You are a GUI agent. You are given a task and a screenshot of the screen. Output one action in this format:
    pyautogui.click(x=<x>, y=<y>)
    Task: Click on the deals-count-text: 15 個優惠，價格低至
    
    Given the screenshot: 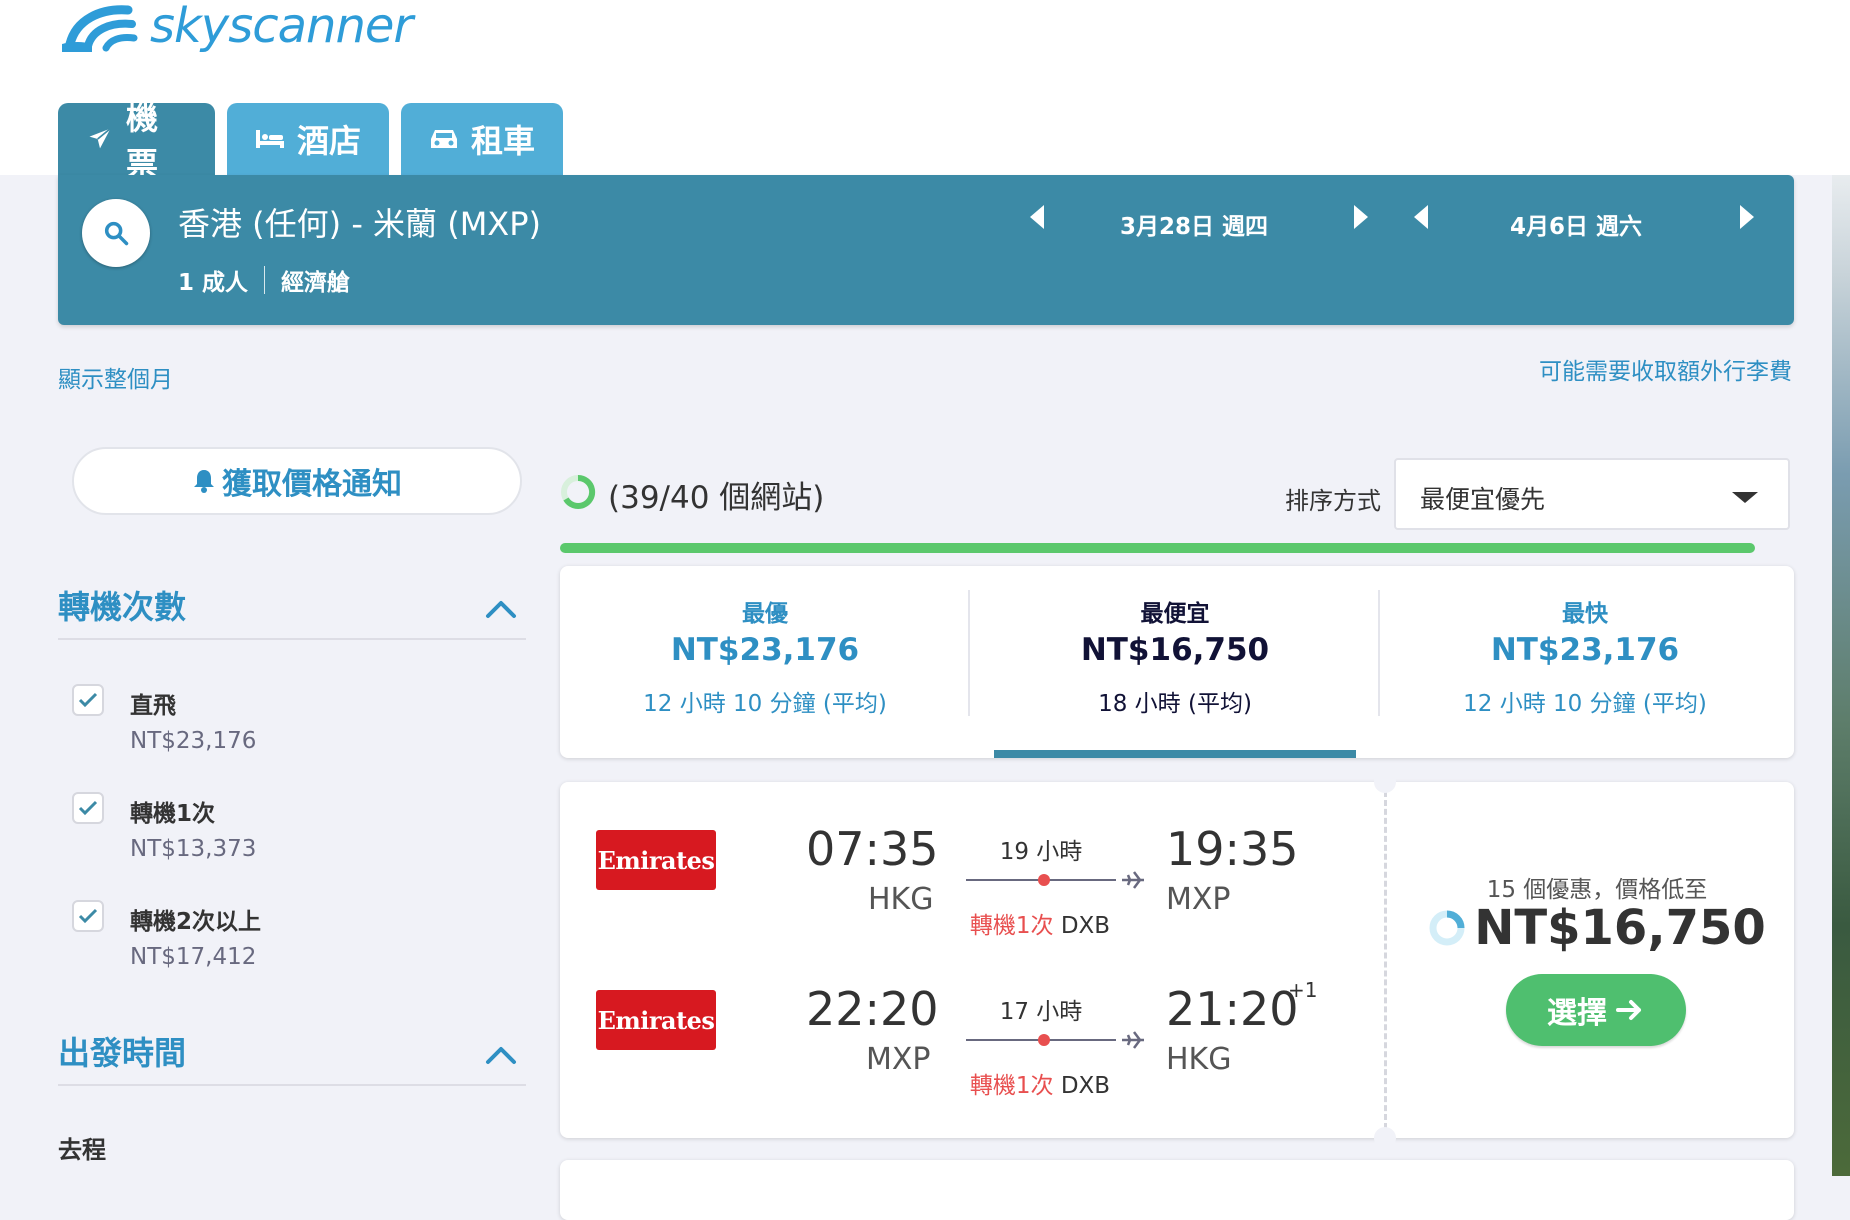 What is the action you would take?
    pyautogui.click(x=1597, y=890)
    